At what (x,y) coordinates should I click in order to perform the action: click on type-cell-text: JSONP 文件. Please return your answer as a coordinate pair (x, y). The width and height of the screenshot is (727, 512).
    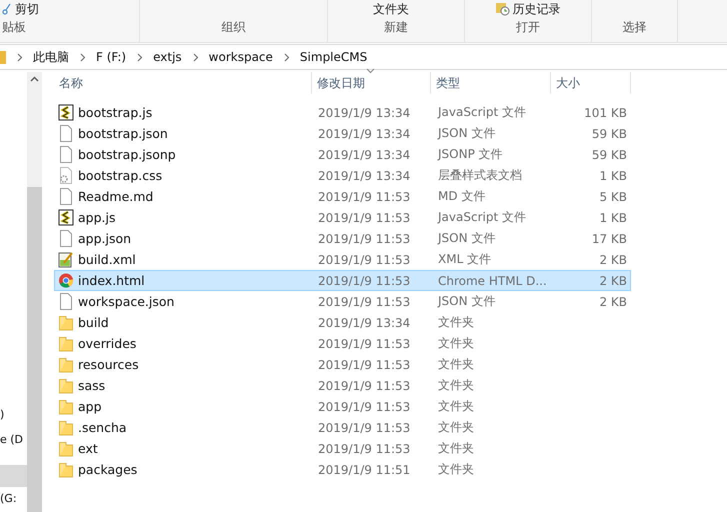
    Looking at the image, I should click on (470, 154).